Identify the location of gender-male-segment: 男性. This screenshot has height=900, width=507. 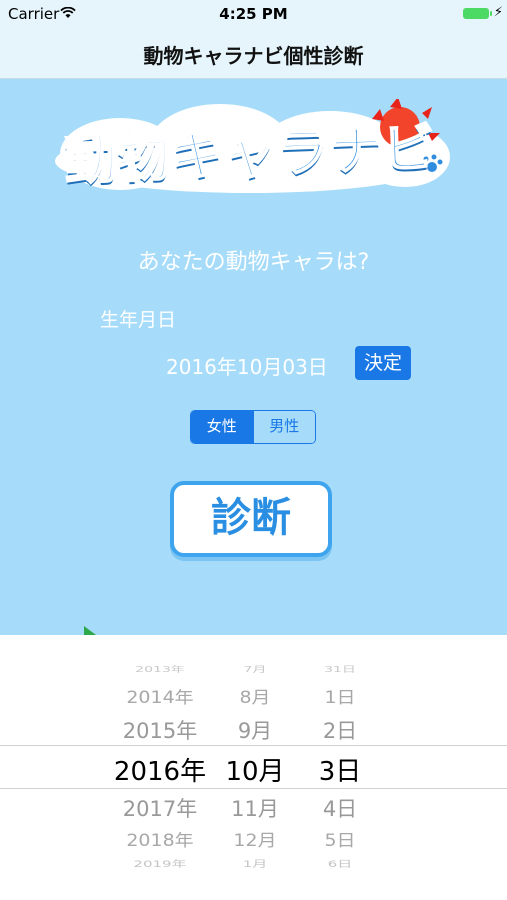
(283, 427).